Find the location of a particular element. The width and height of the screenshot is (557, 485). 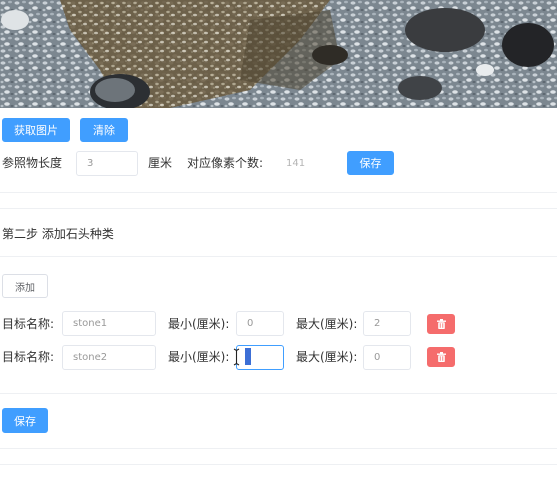

save-stone-types-button: 保存 is located at coordinates (25, 420).